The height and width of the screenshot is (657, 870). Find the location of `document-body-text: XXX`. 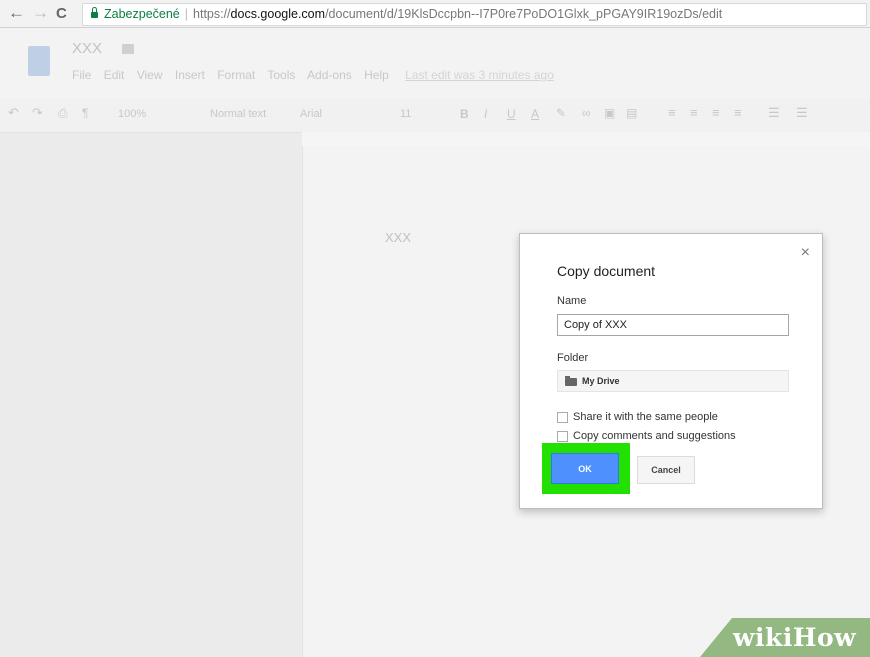

document-body-text: XXX is located at coordinates (398, 237).